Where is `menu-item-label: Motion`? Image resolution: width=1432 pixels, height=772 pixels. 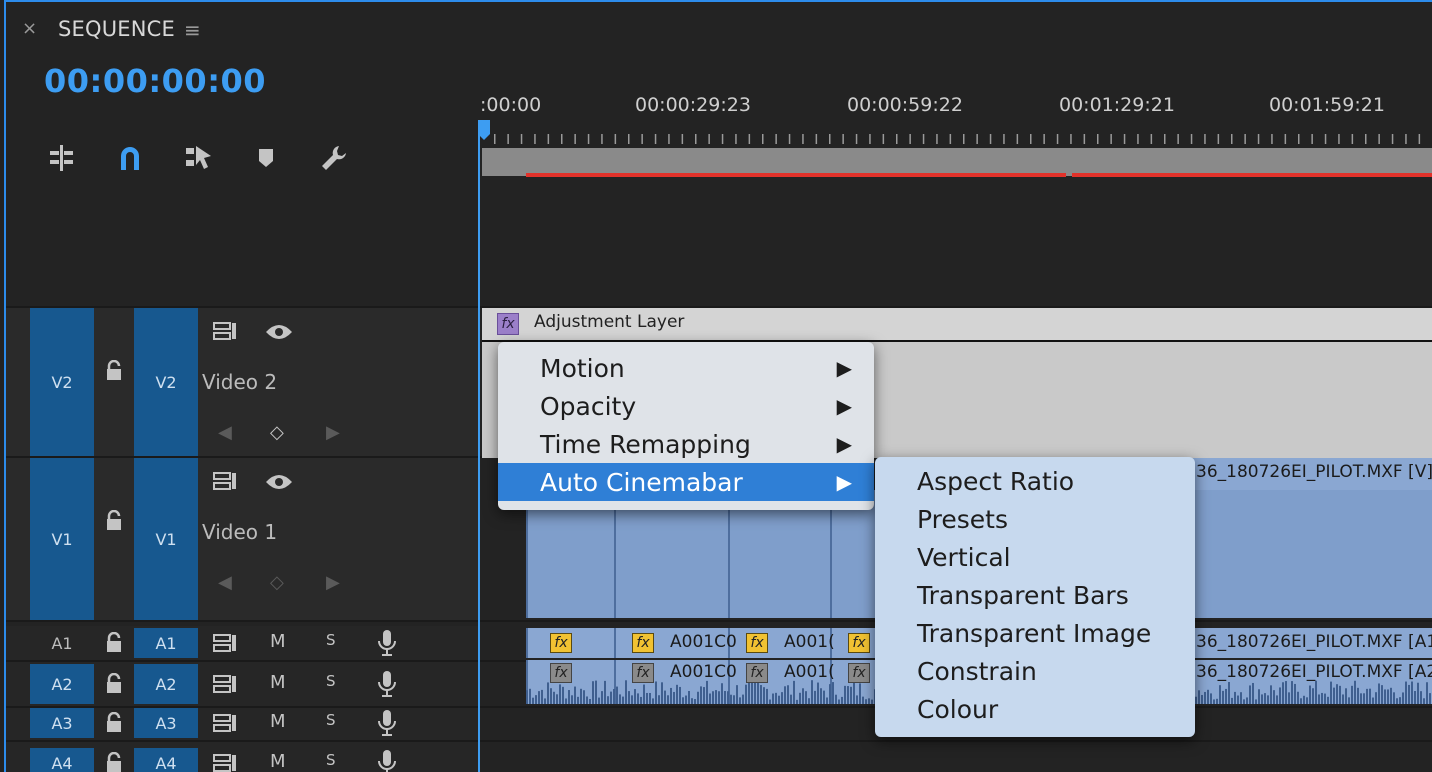
menu-item-label: Motion is located at coordinates (582, 368).